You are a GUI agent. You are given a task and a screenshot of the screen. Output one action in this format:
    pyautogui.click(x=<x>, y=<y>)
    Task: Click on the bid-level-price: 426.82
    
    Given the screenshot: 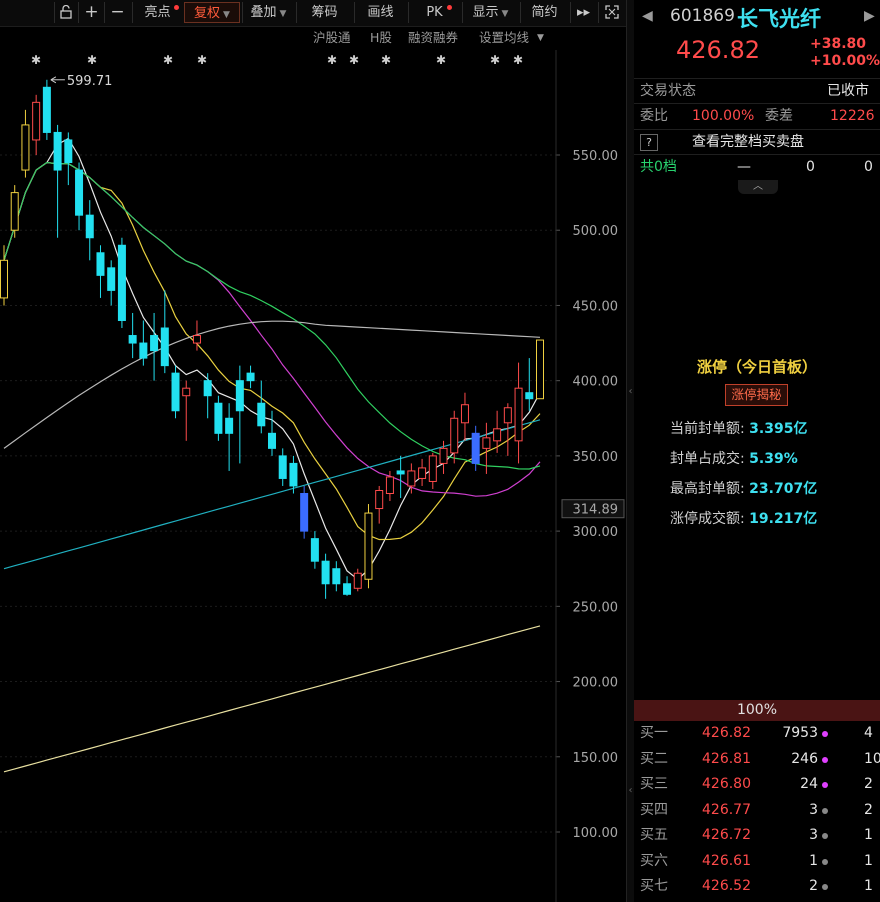 What is the action you would take?
    pyautogui.click(x=726, y=733)
    